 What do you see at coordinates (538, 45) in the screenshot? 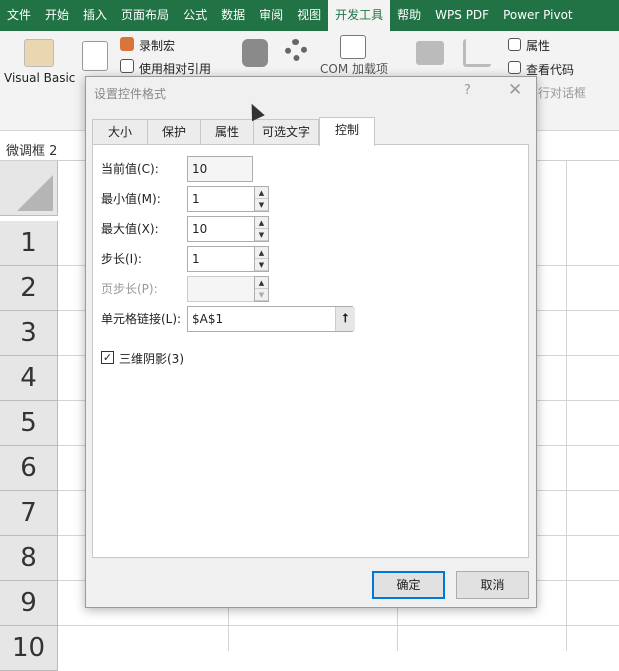
I see `properties-button: 属性` at bounding box center [538, 45].